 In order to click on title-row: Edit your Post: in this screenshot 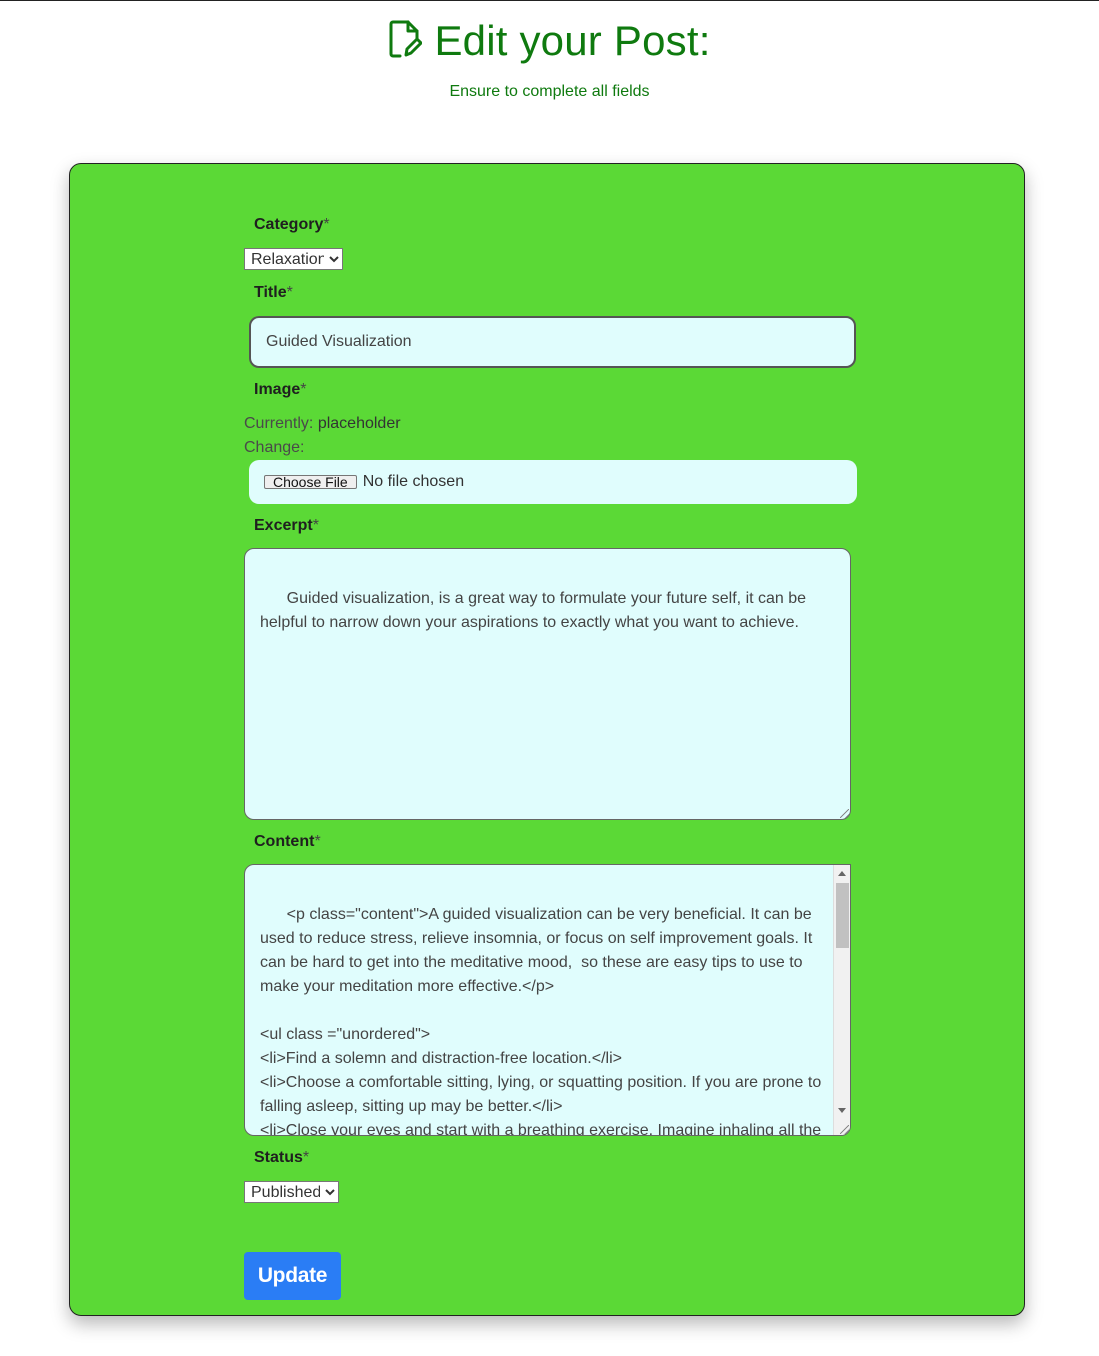, I will do `click(549, 41)`.